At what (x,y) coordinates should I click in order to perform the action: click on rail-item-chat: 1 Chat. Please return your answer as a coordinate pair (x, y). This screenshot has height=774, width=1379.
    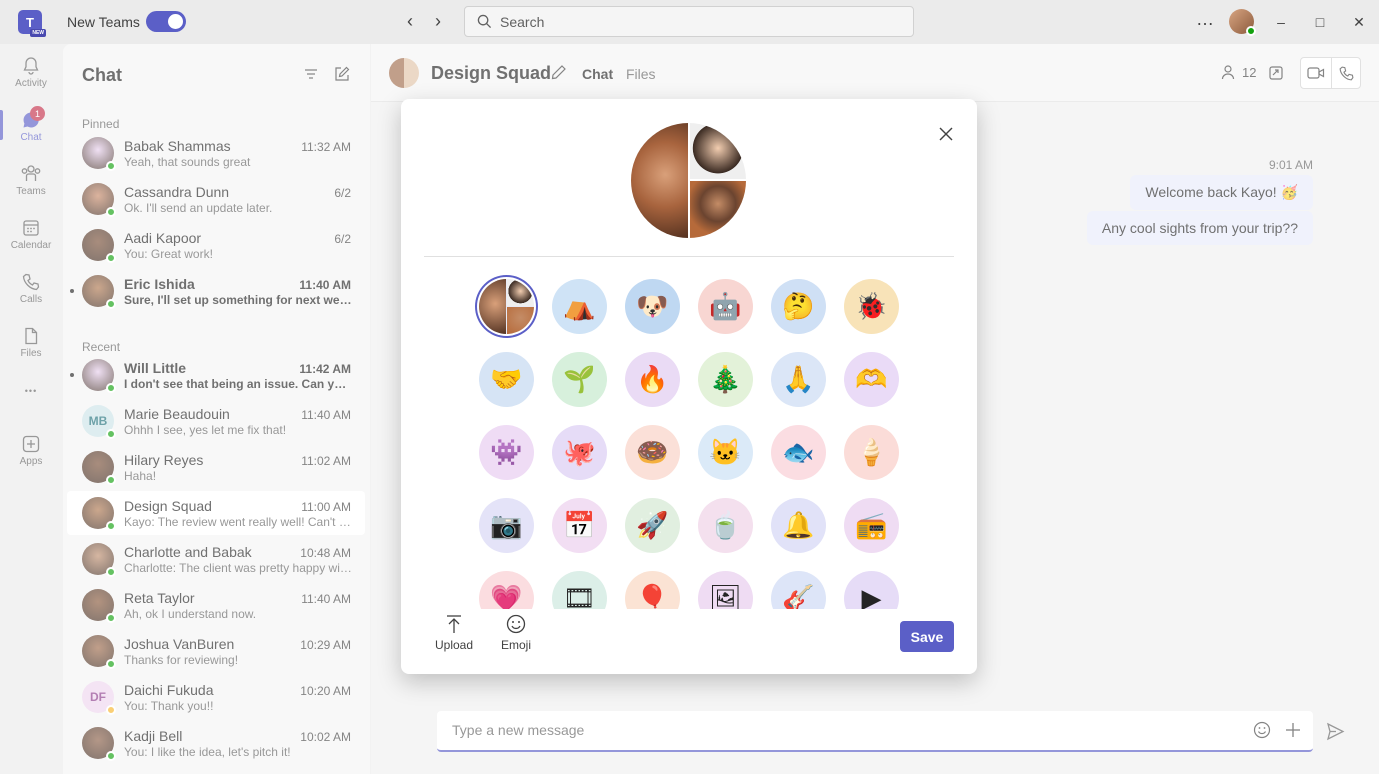
    Looking at the image, I should click on (31, 124).